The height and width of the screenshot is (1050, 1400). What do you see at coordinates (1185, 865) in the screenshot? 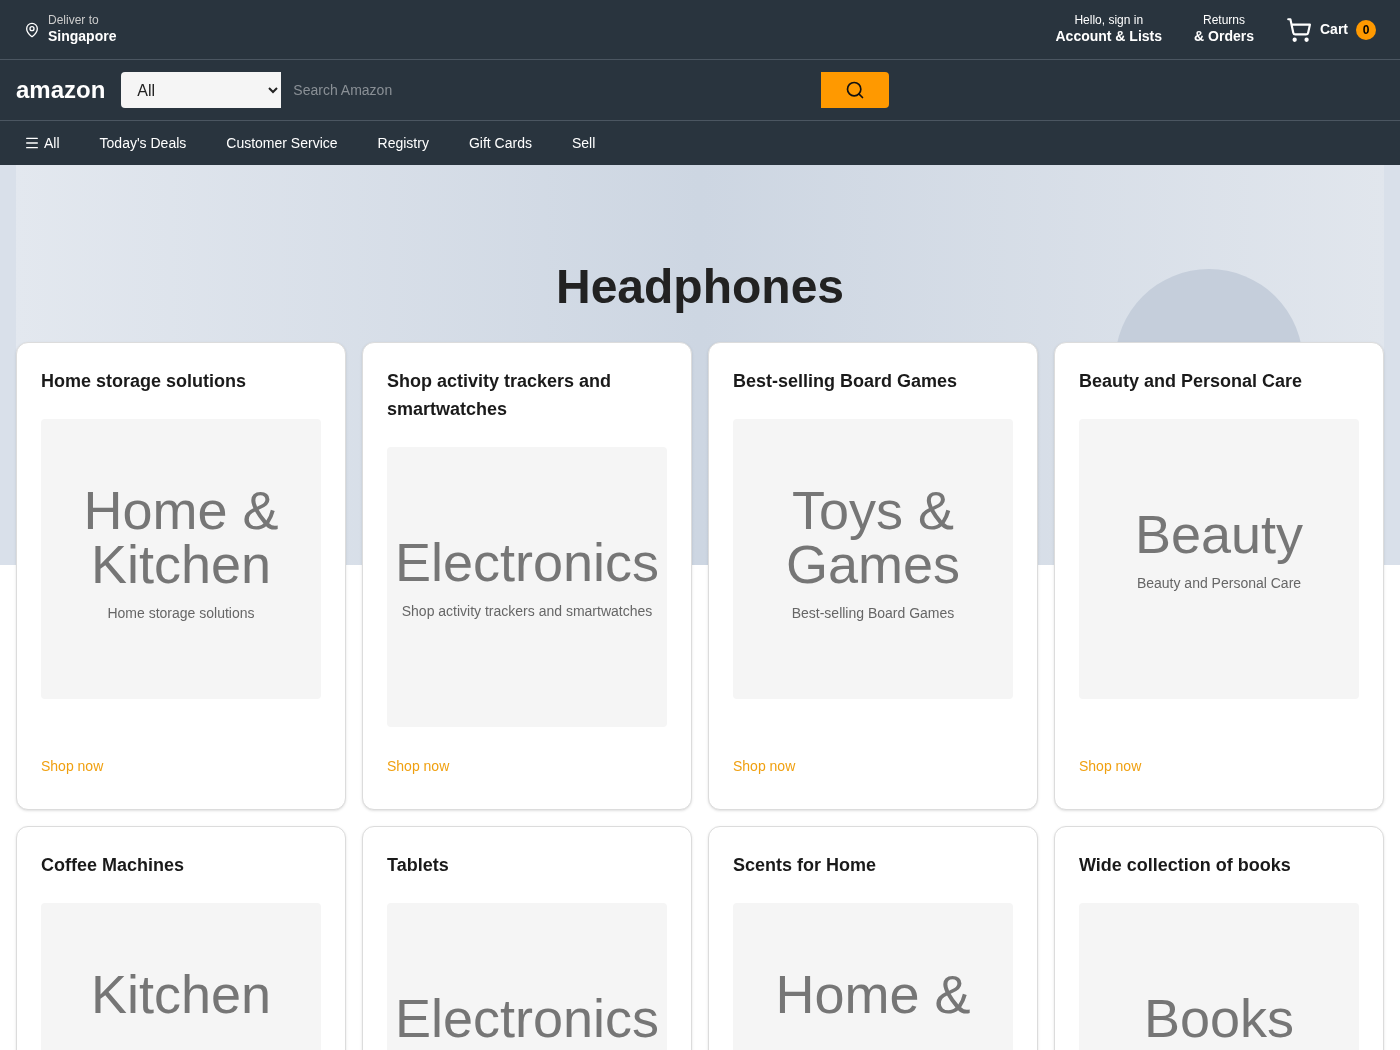
I see `card-title: Wide collection of books` at bounding box center [1185, 865].